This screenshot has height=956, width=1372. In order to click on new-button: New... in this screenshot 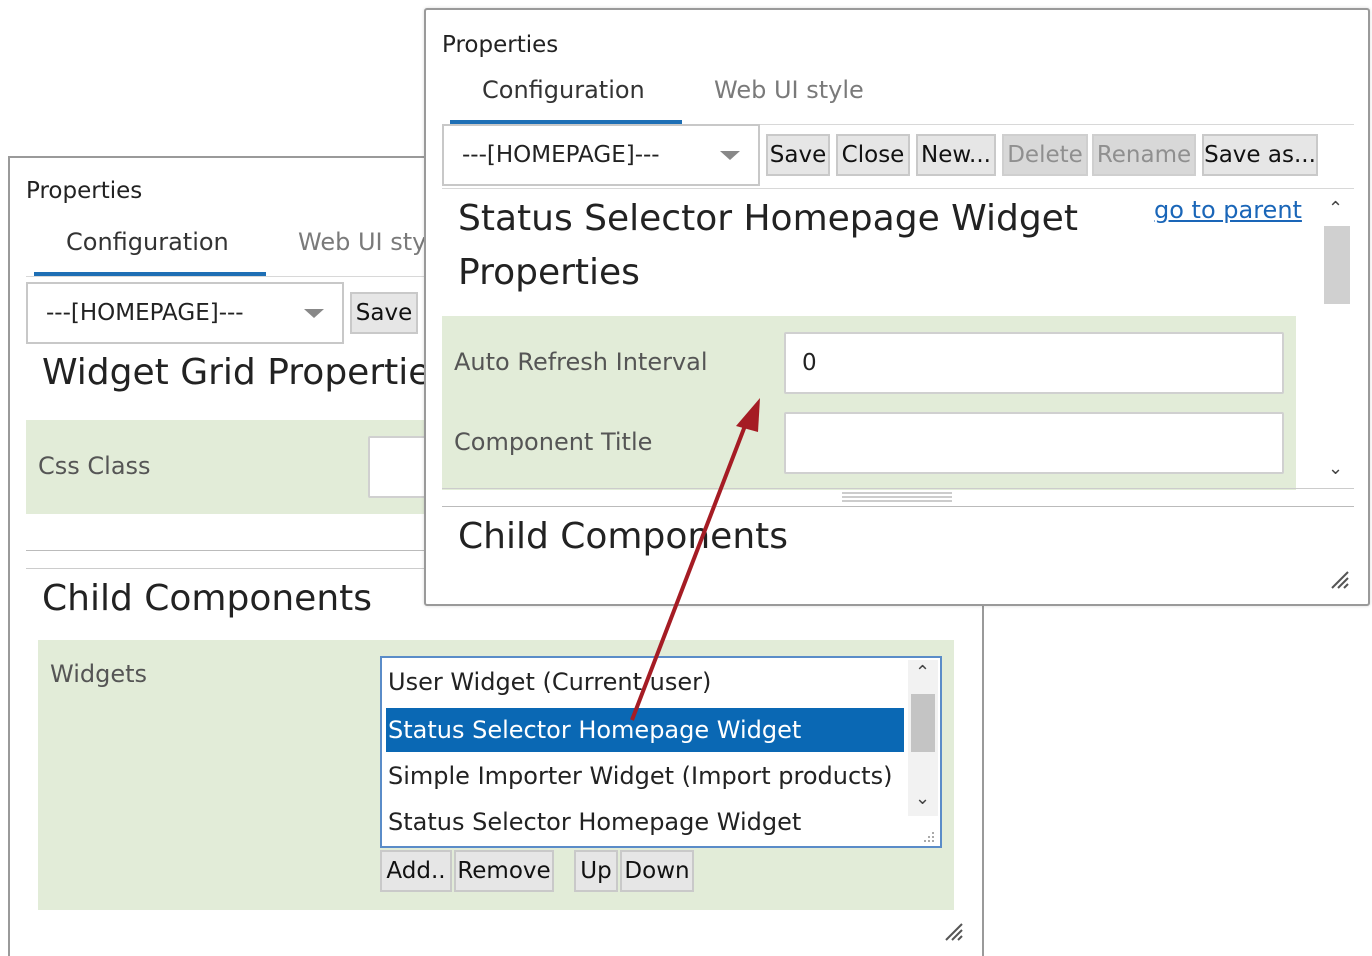, I will do `click(956, 155)`.